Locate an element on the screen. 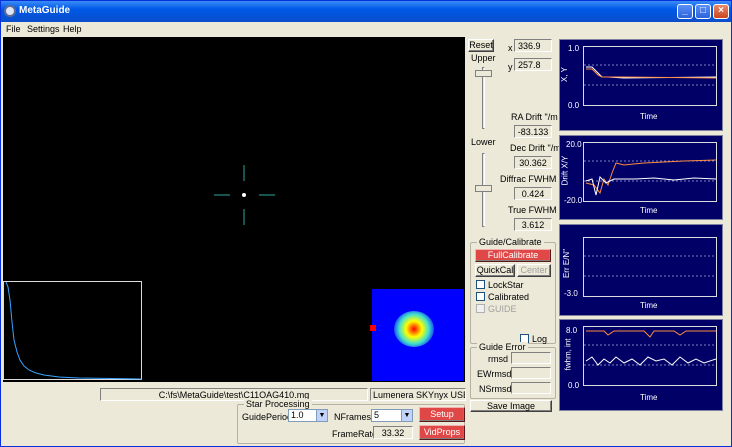 This screenshot has height=447, width=732. star-closeup is located at coordinates (417, 335).